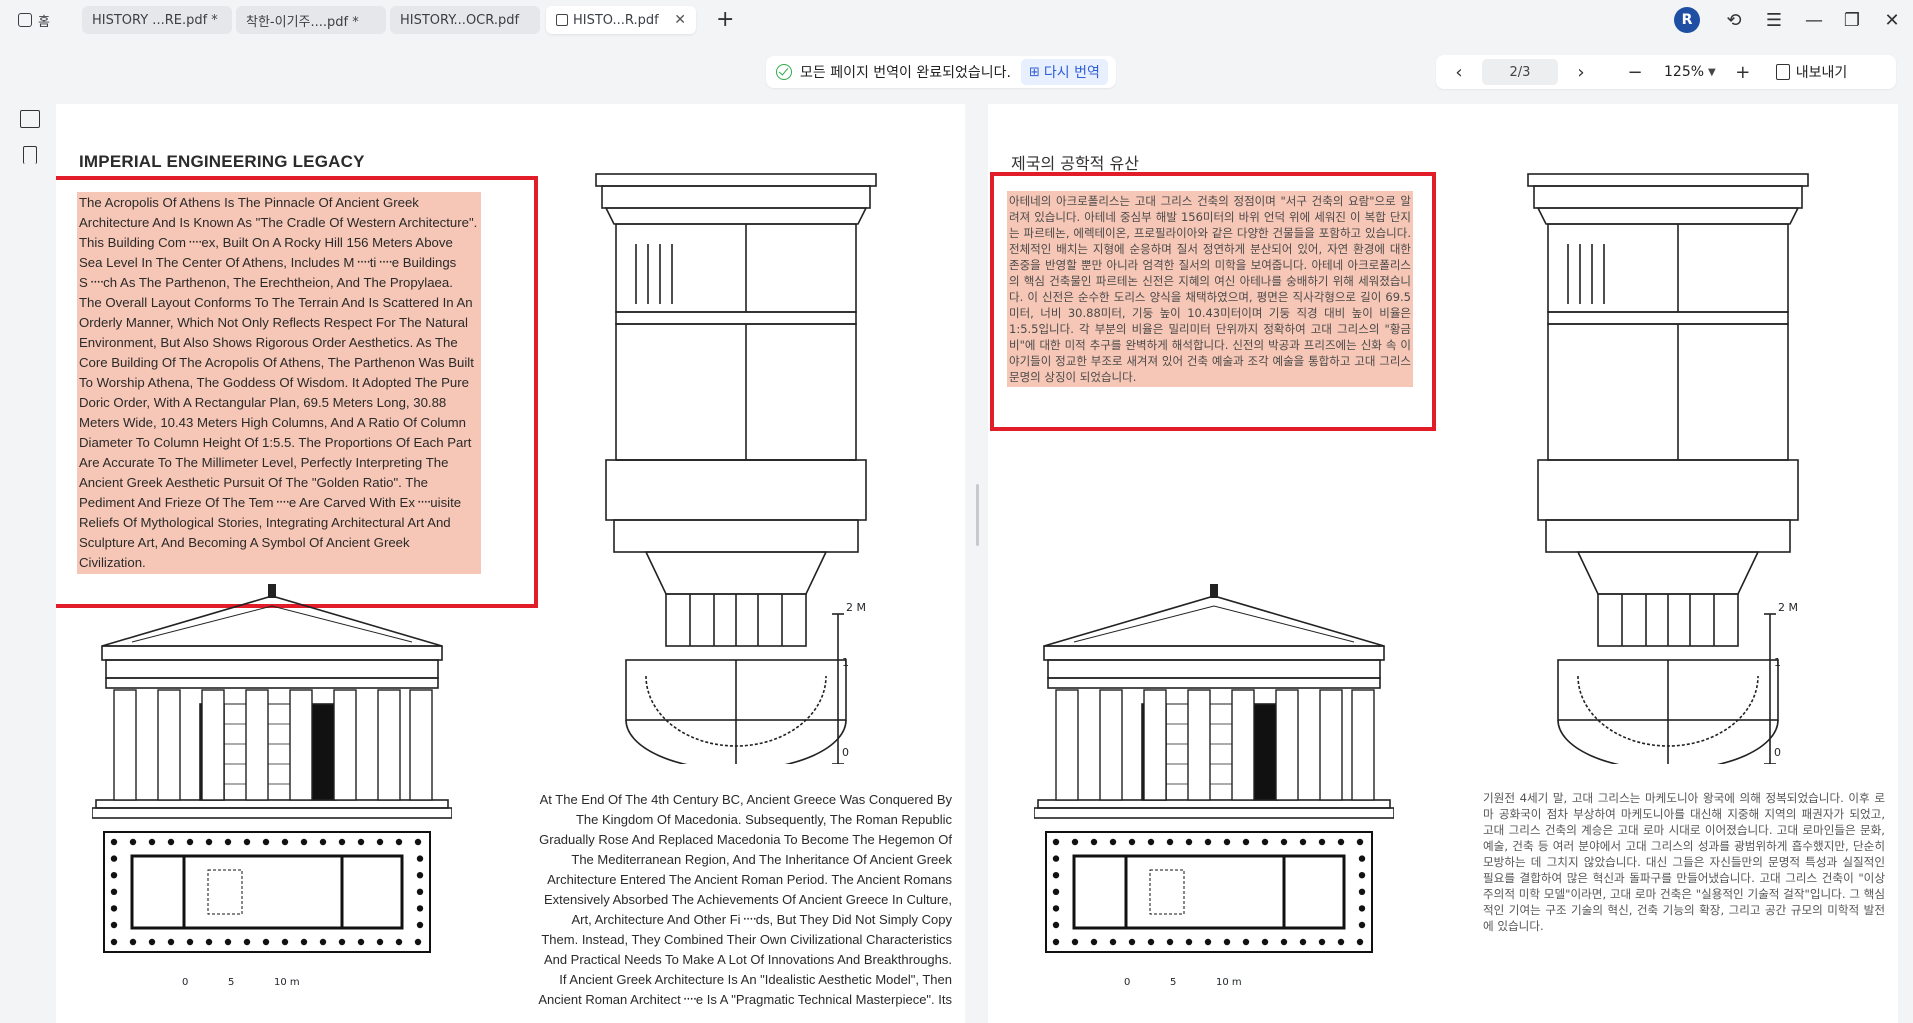 Image resolution: width=1913 pixels, height=1023 pixels. I want to click on close-tab-icon: ✕, so click(680, 20).